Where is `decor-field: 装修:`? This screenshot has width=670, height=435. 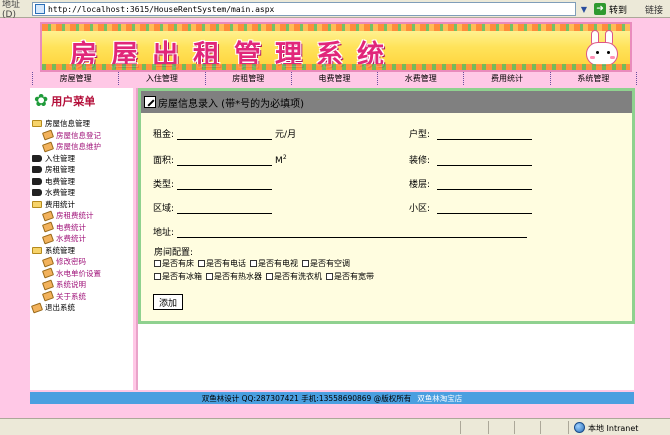 decor-field: 装修: is located at coordinates (471, 159).